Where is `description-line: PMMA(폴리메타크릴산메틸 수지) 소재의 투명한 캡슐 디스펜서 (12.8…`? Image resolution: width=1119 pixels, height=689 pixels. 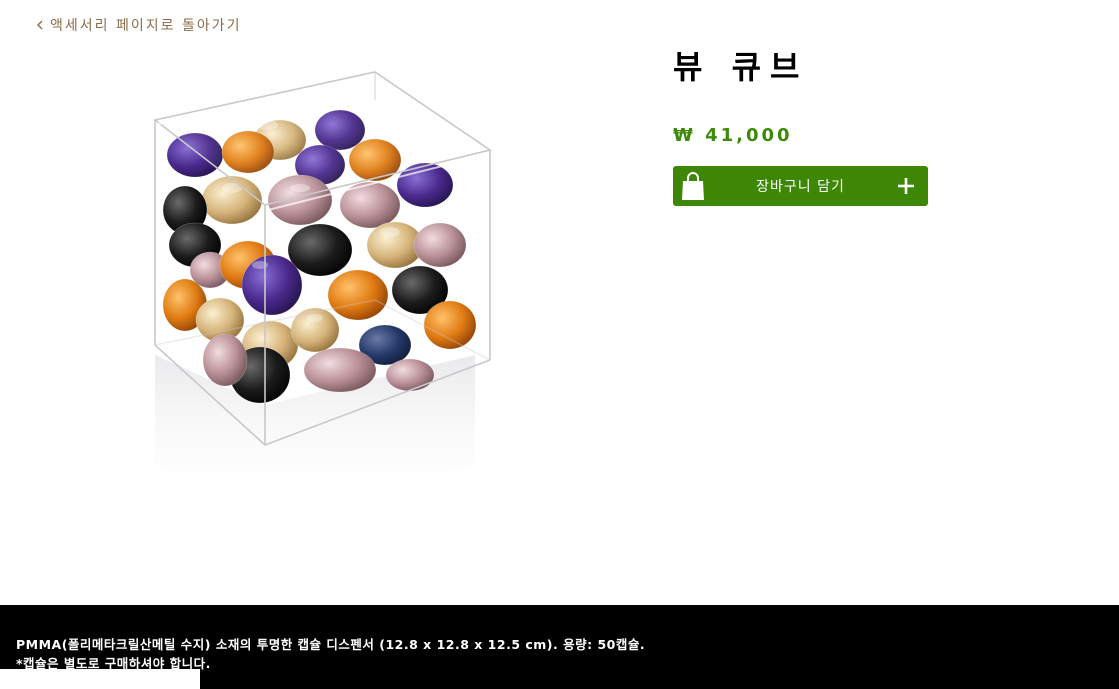
description-line: PMMA(폴리메타크릴산메틸 수지) 소재의 투명한 캡슐 디스펜서 (12.8… is located at coordinates (331, 644).